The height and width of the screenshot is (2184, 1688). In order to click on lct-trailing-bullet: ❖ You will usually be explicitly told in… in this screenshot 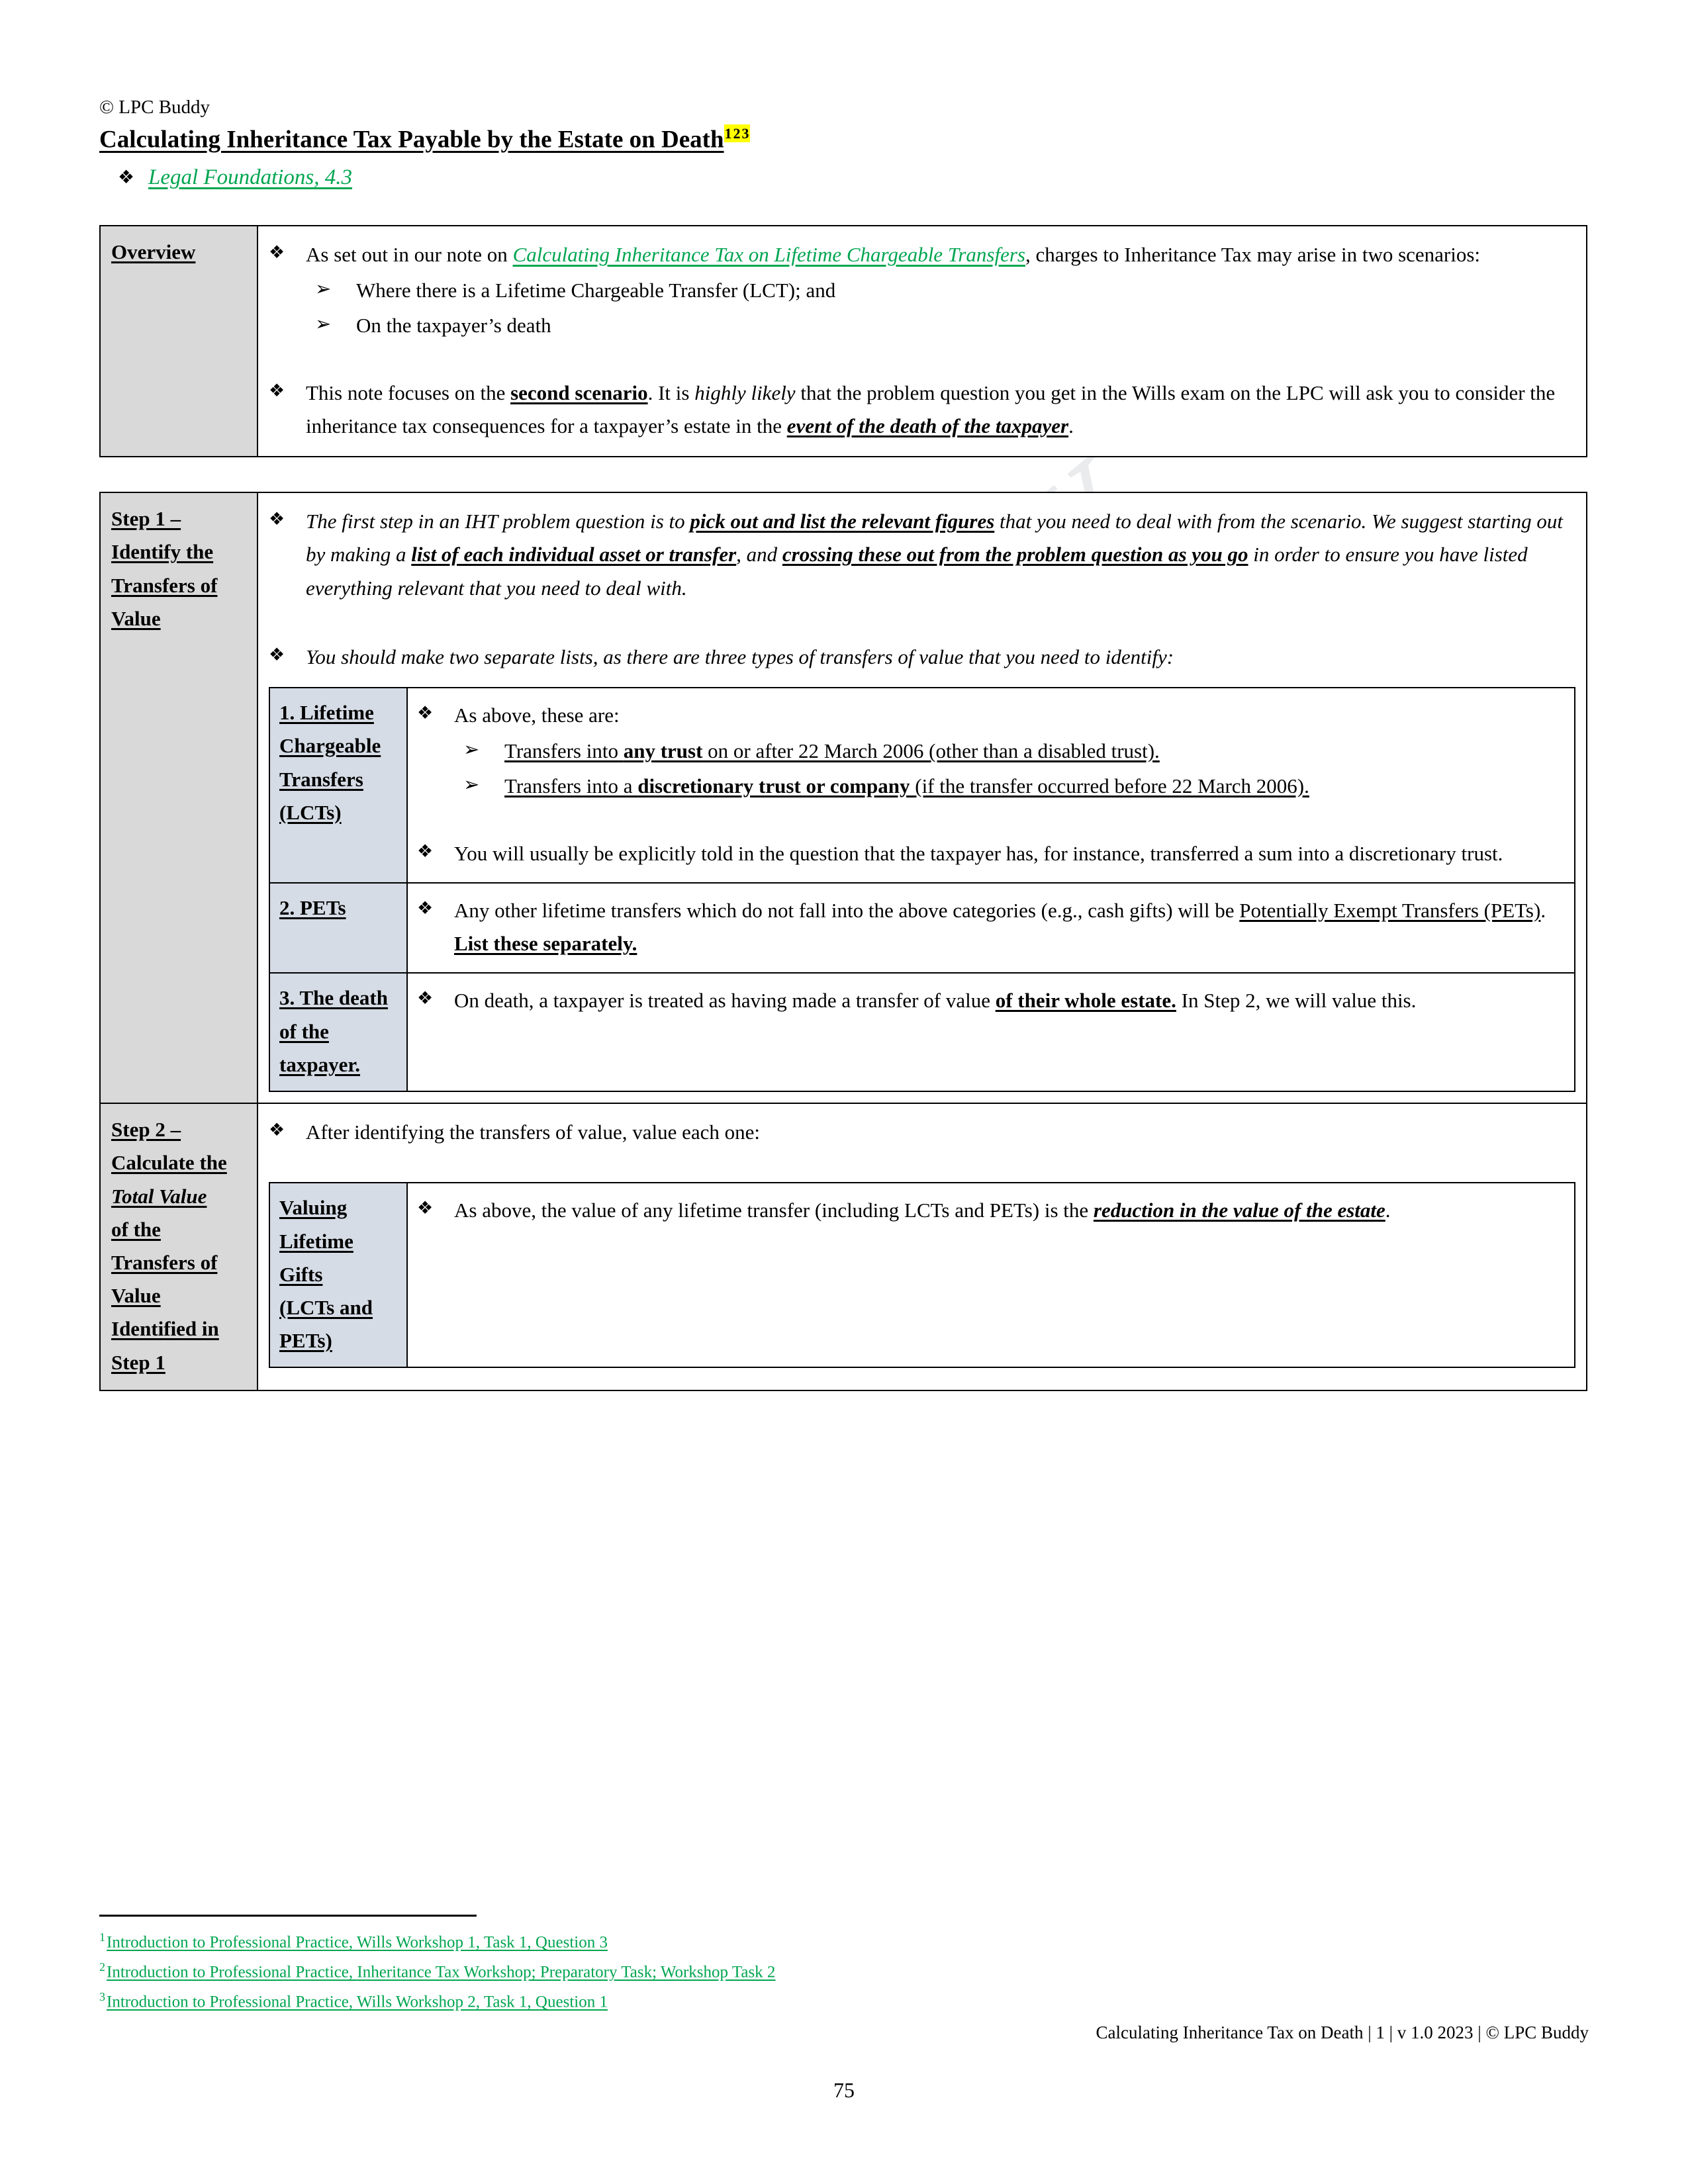, I will do `click(991, 853)`.